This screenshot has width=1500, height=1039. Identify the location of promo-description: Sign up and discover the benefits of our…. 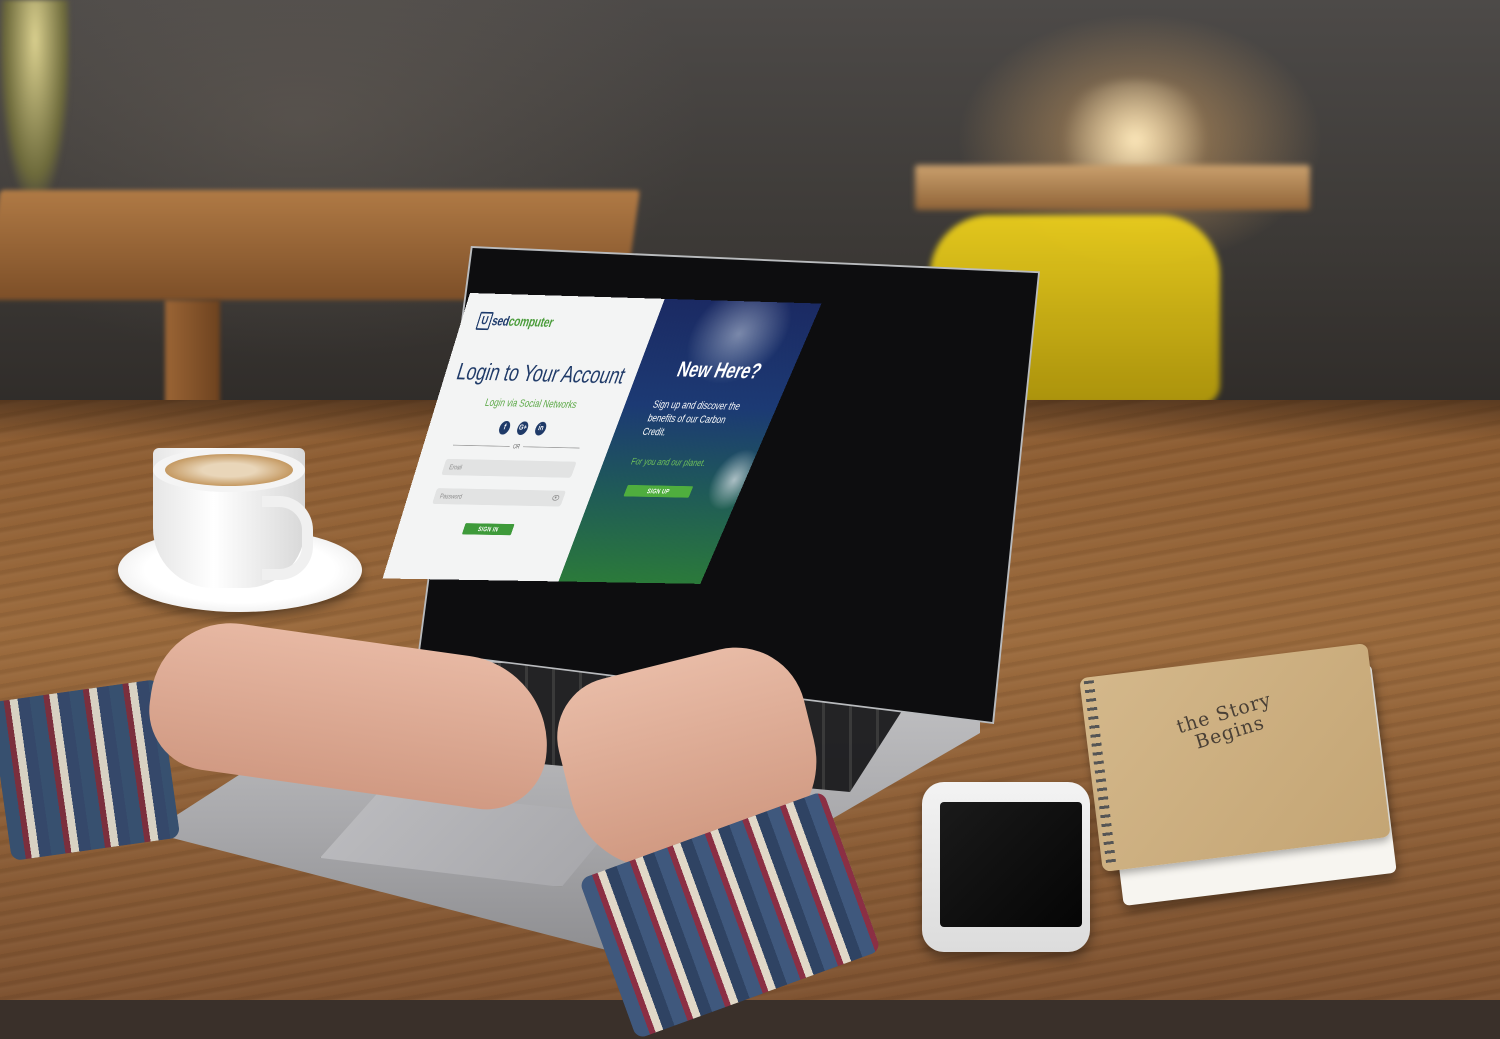
(691, 417).